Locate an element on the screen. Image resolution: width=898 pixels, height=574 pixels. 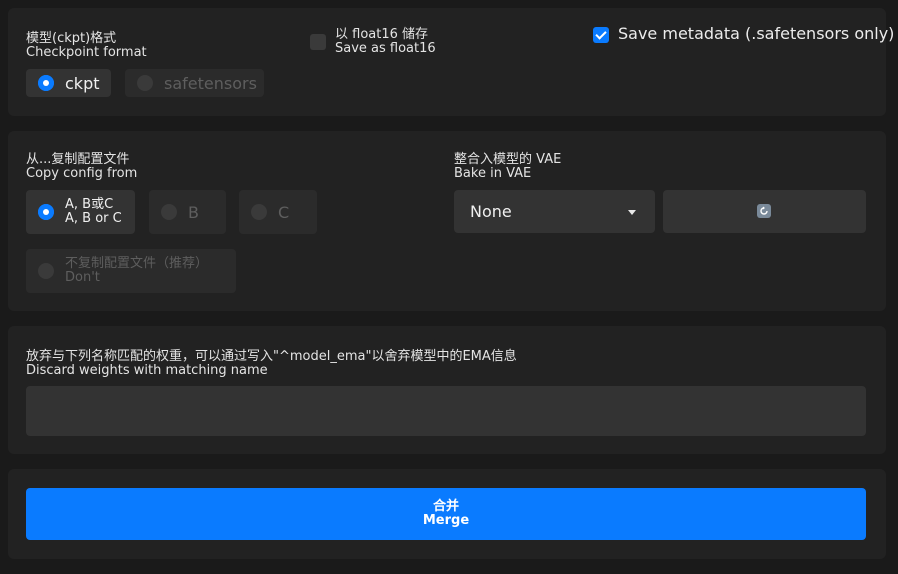
metadata-label: Save metadata (.safetensors only) is located at coordinates (756, 33).